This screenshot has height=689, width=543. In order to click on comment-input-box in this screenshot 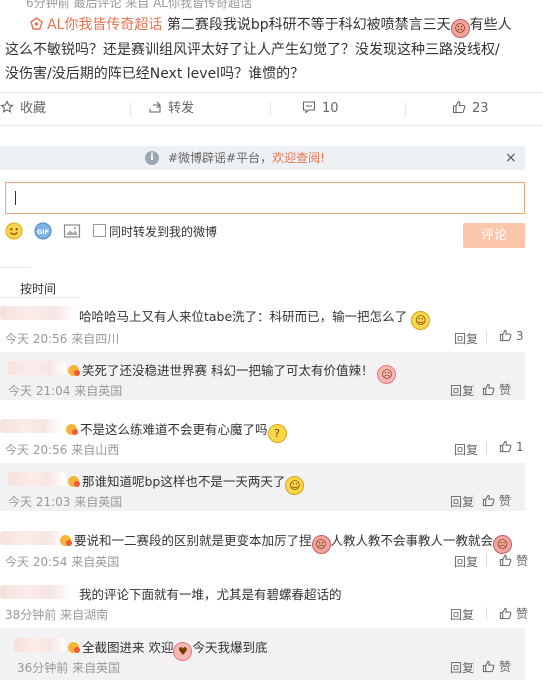, I will do `click(265, 198)`.